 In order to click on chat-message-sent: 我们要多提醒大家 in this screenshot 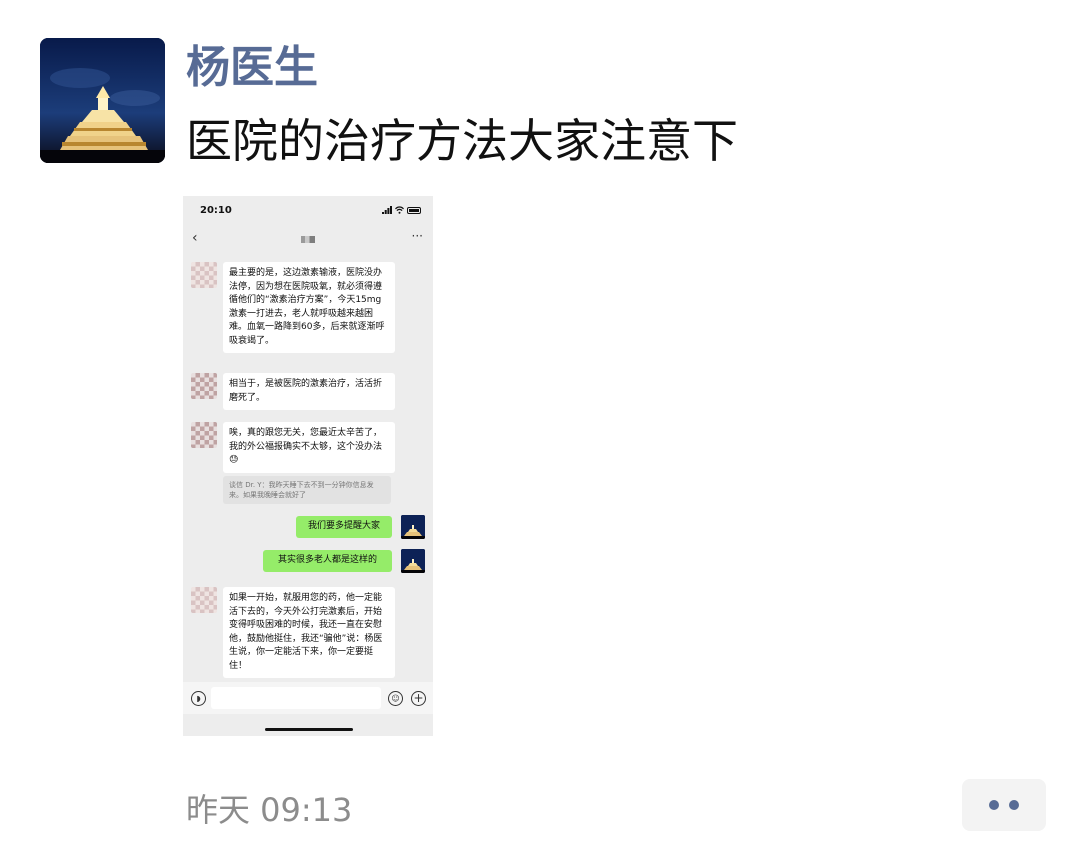, I will do `click(344, 527)`.